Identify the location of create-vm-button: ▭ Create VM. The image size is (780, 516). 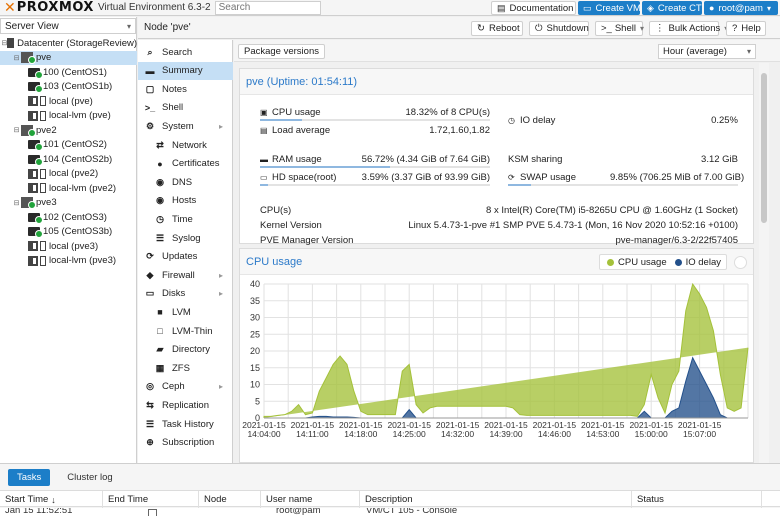
(609, 8).